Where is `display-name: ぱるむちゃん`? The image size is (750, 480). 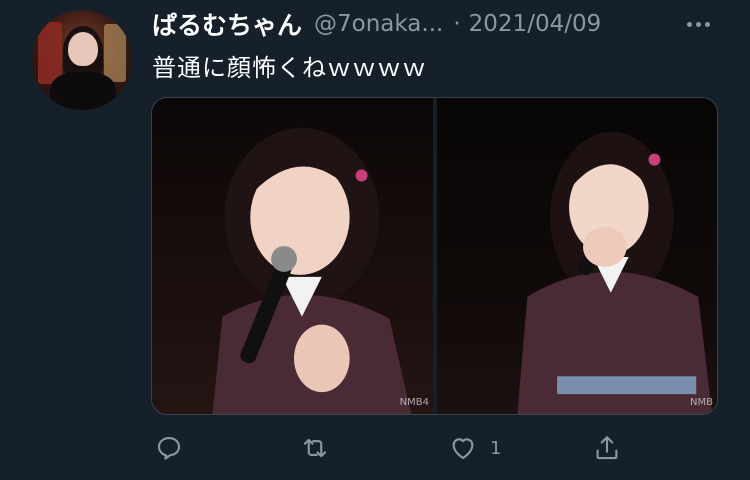
display-name: ぱるむちゃん is located at coordinates (227, 24).